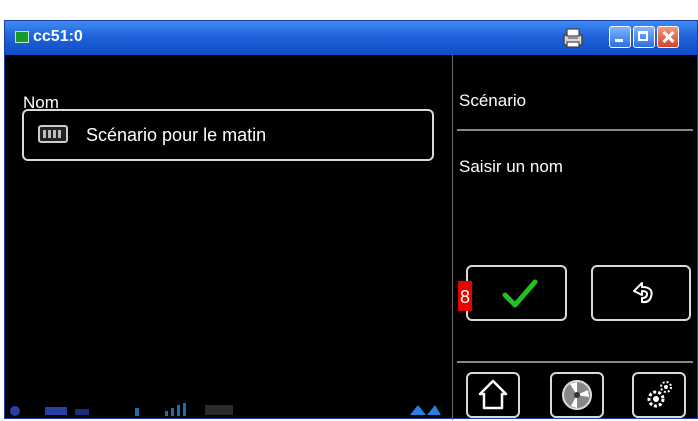 Image resolution: width=698 pixels, height=421 pixels. What do you see at coordinates (351, 38) in the screenshot?
I see `title-bar: cc51:0` at bounding box center [351, 38].